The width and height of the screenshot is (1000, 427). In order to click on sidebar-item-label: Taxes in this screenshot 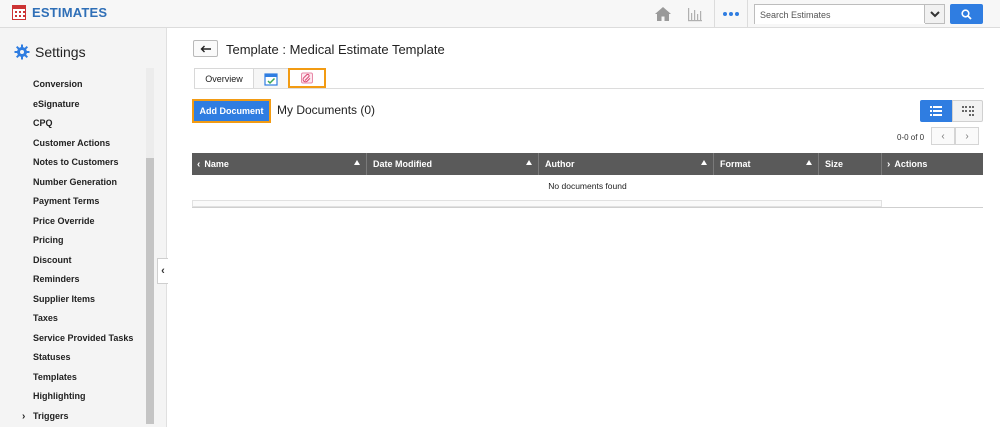, I will do `click(45, 318)`.